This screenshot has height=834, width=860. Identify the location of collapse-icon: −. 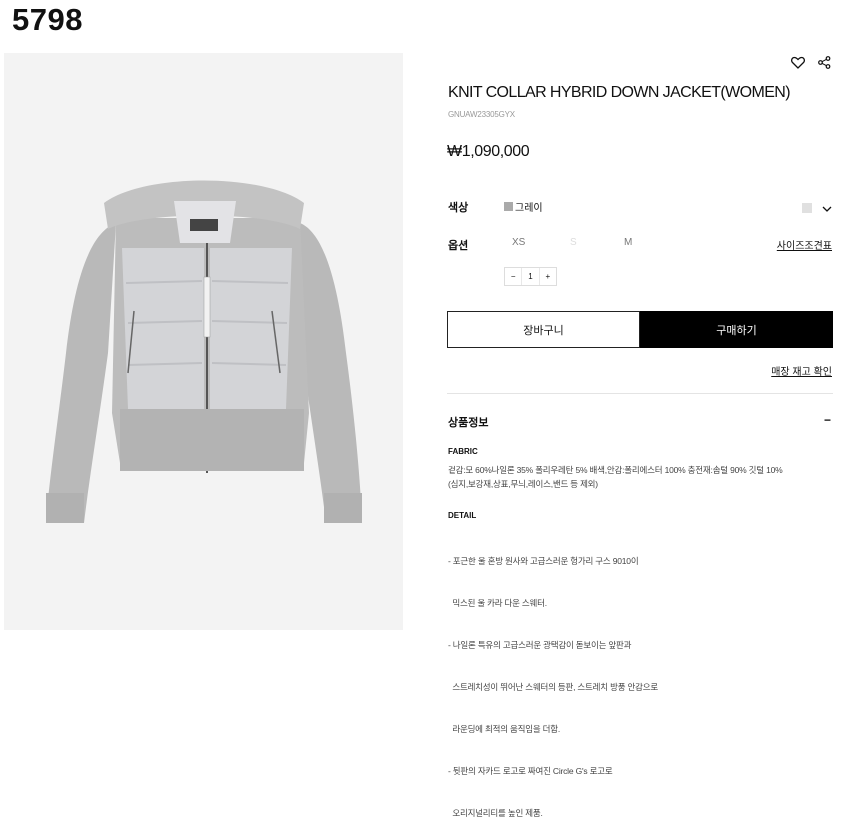
(827, 420).